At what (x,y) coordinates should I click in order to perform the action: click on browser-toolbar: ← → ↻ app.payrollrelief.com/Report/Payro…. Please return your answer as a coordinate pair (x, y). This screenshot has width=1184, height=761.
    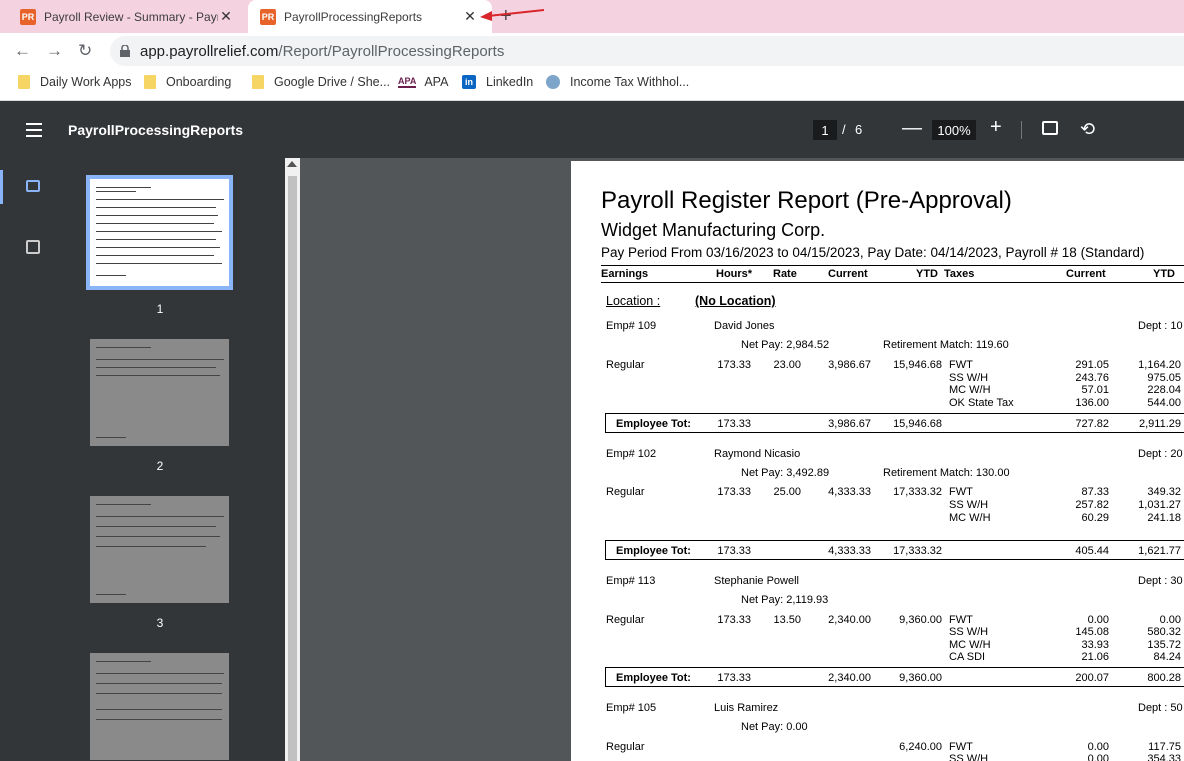
    Looking at the image, I should click on (592, 51).